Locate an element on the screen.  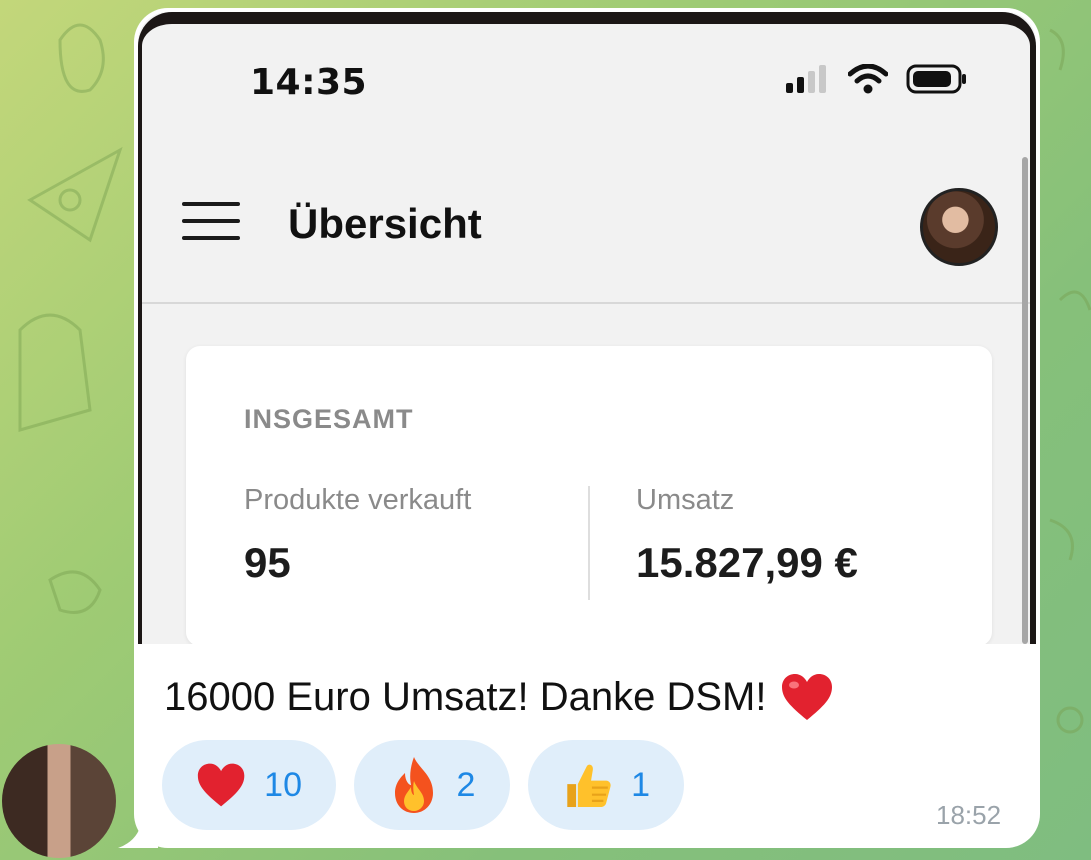
stat-label: Produkte verkauft is located at coordinates (358, 500).